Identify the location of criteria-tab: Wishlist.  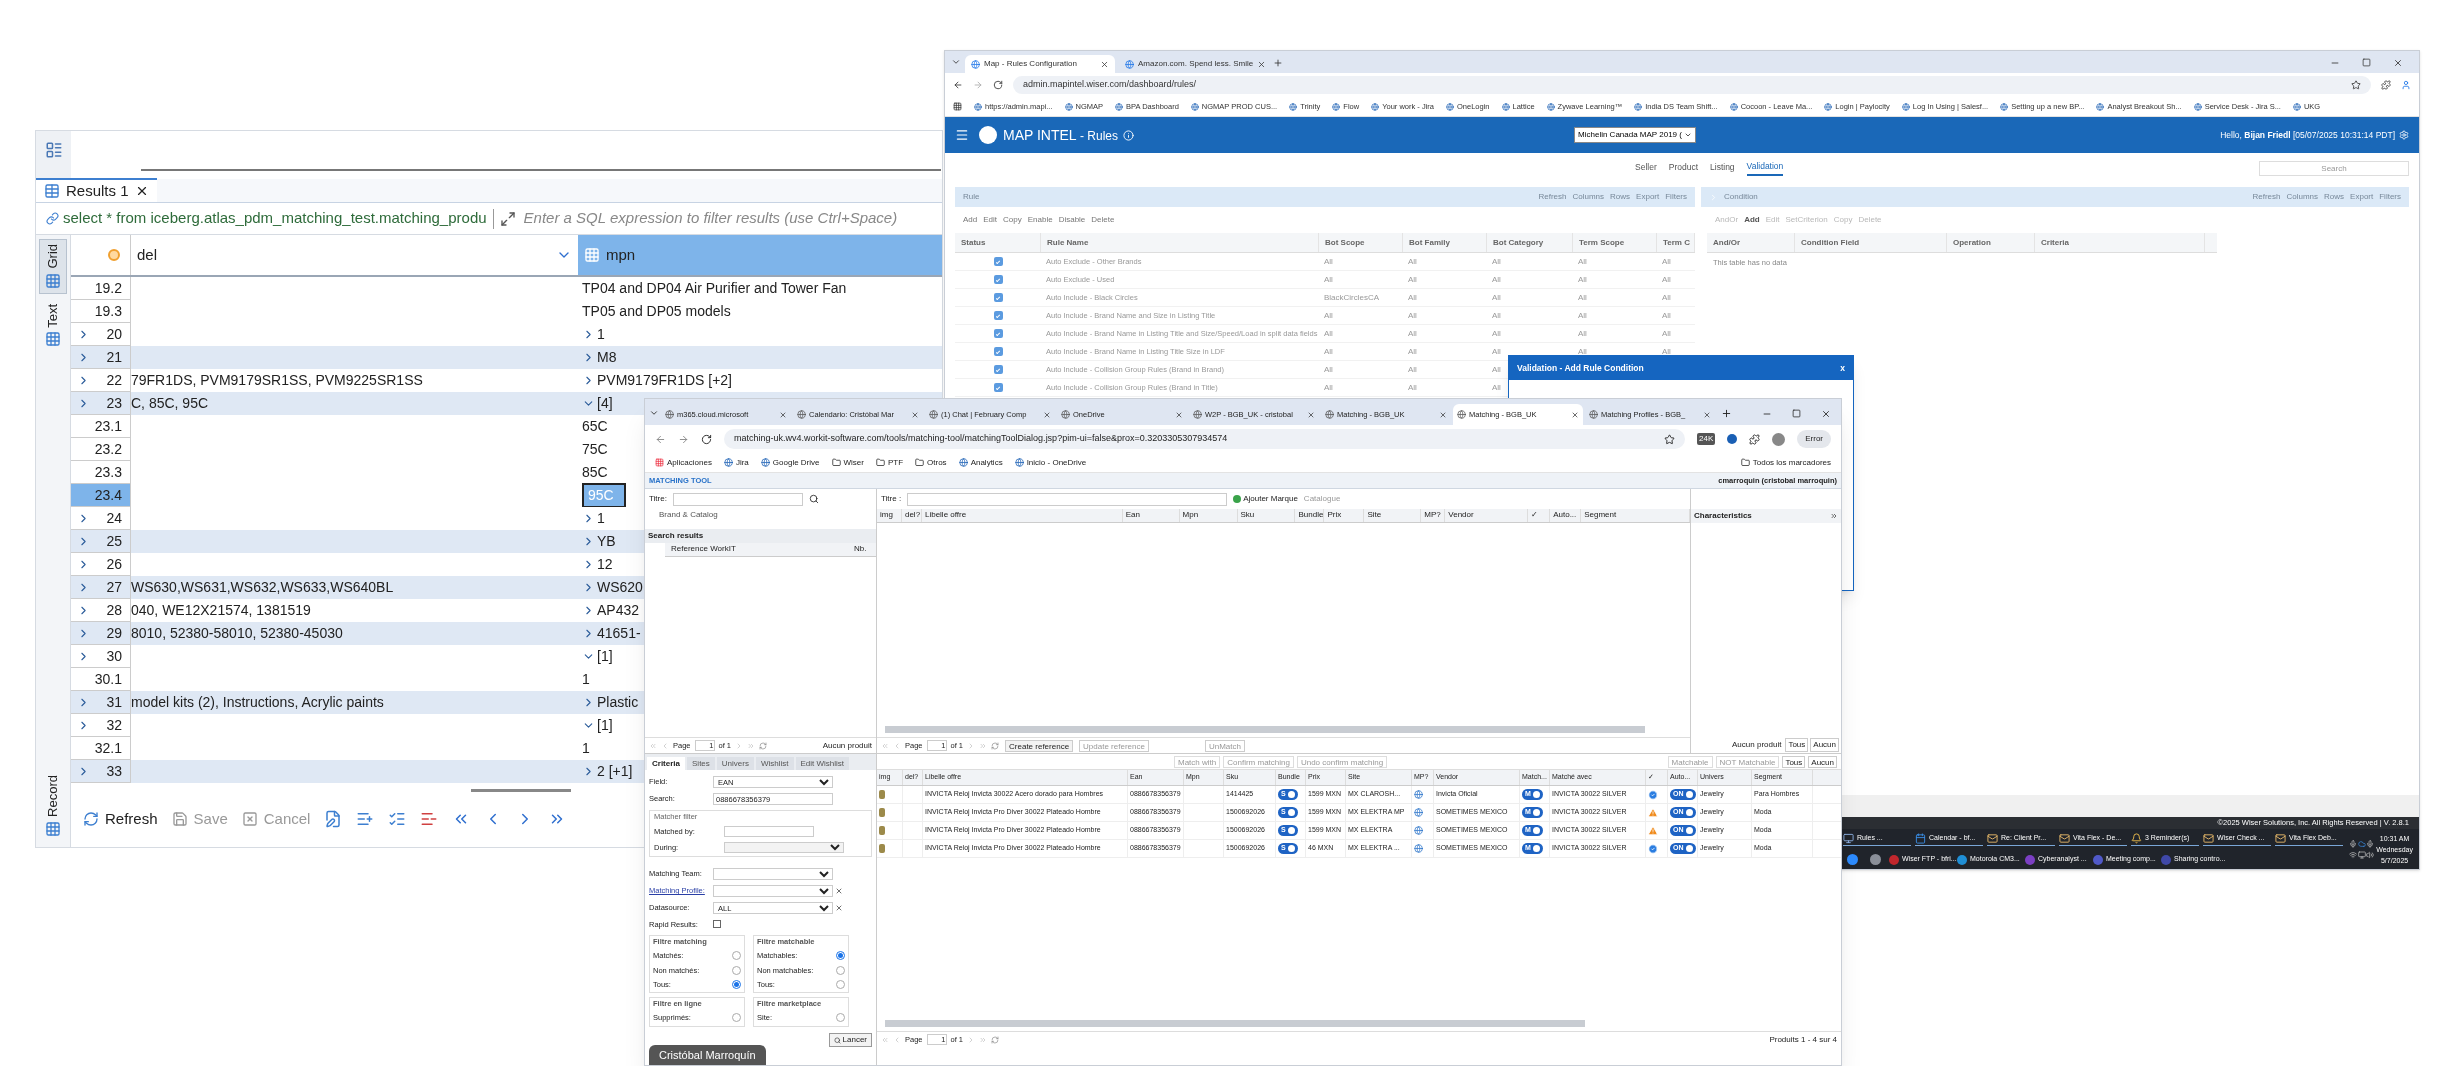
(774, 763).